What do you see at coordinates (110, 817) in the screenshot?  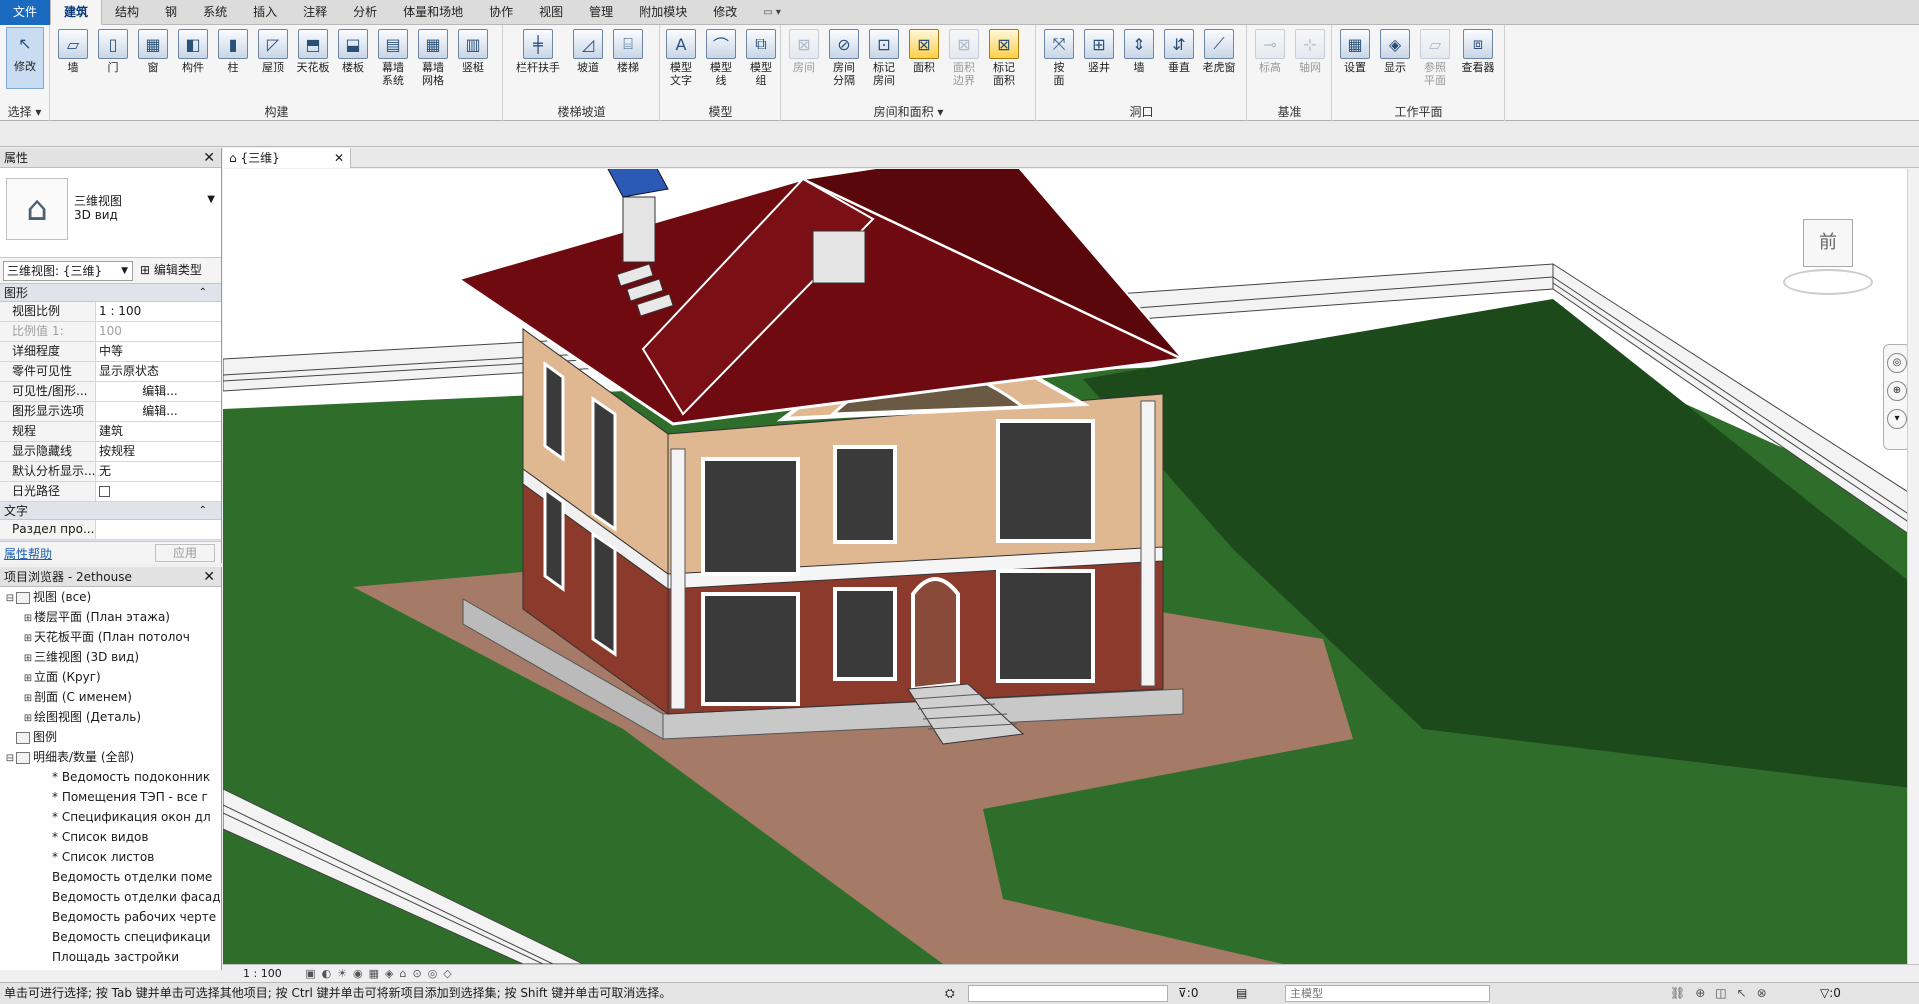 I see `browser-tree-item: * Спецификация окон дл` at bounding box center [110, 817].